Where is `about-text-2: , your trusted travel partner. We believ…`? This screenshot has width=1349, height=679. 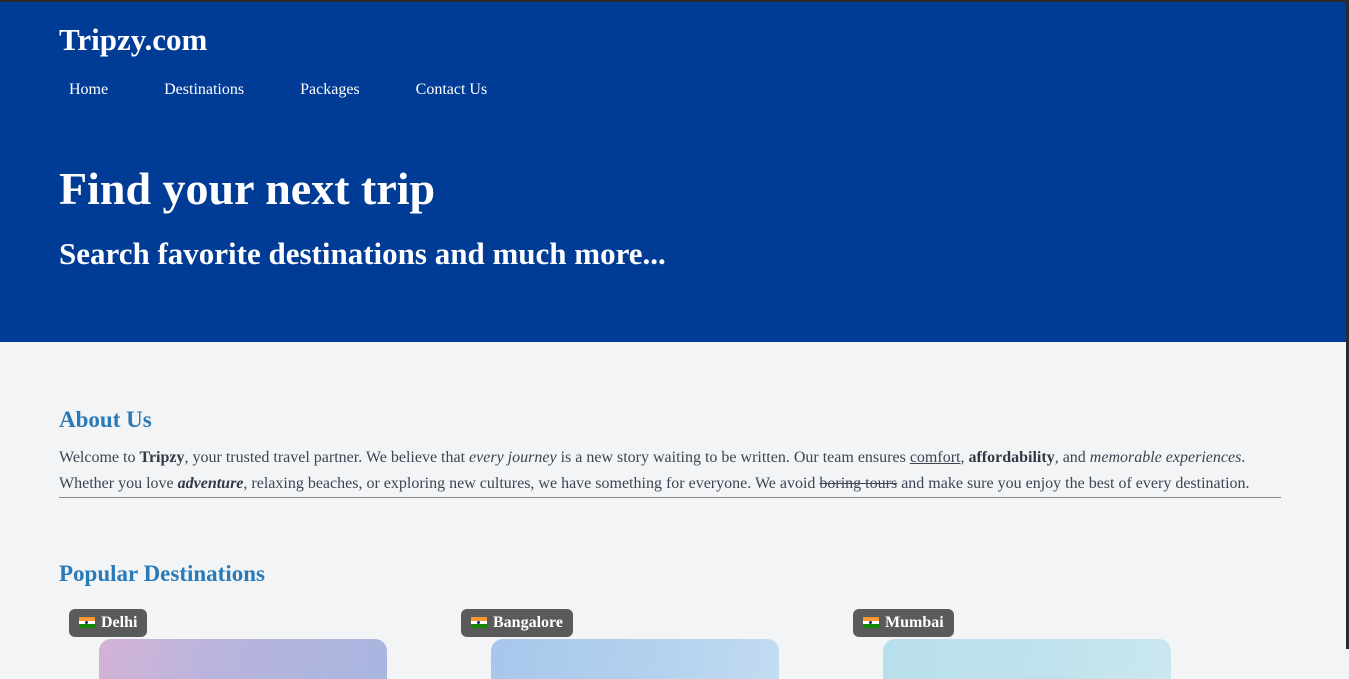
about-text-2: , your trusted travel partner. We believ… is located at coordinates (327, 457).